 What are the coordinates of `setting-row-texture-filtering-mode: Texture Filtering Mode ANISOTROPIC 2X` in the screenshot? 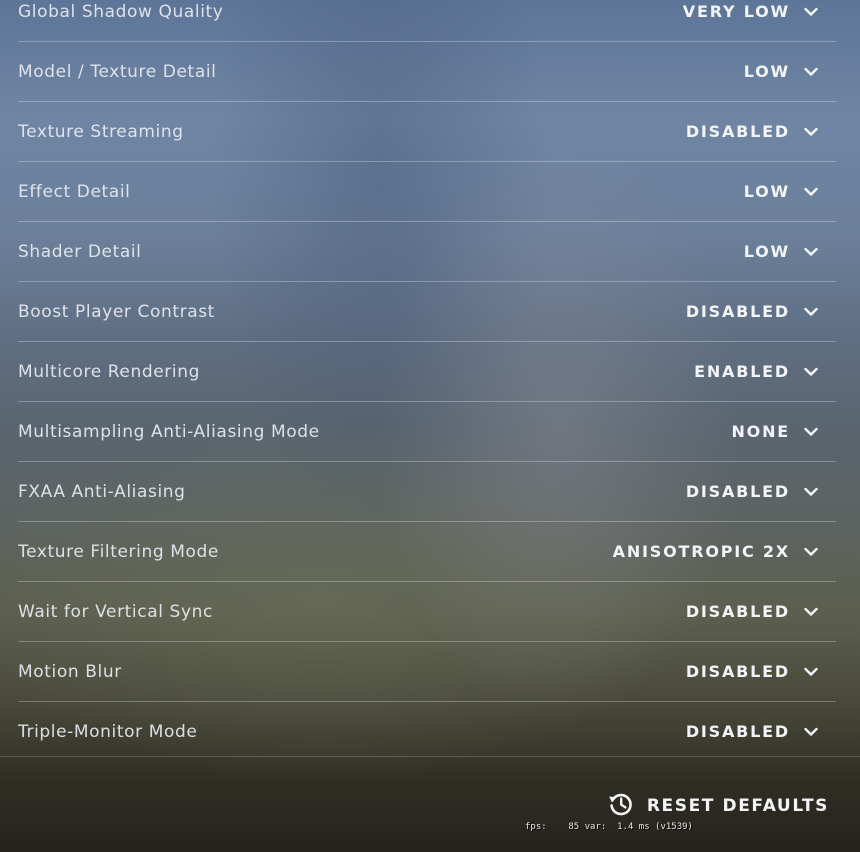 It's located at (427, 552).